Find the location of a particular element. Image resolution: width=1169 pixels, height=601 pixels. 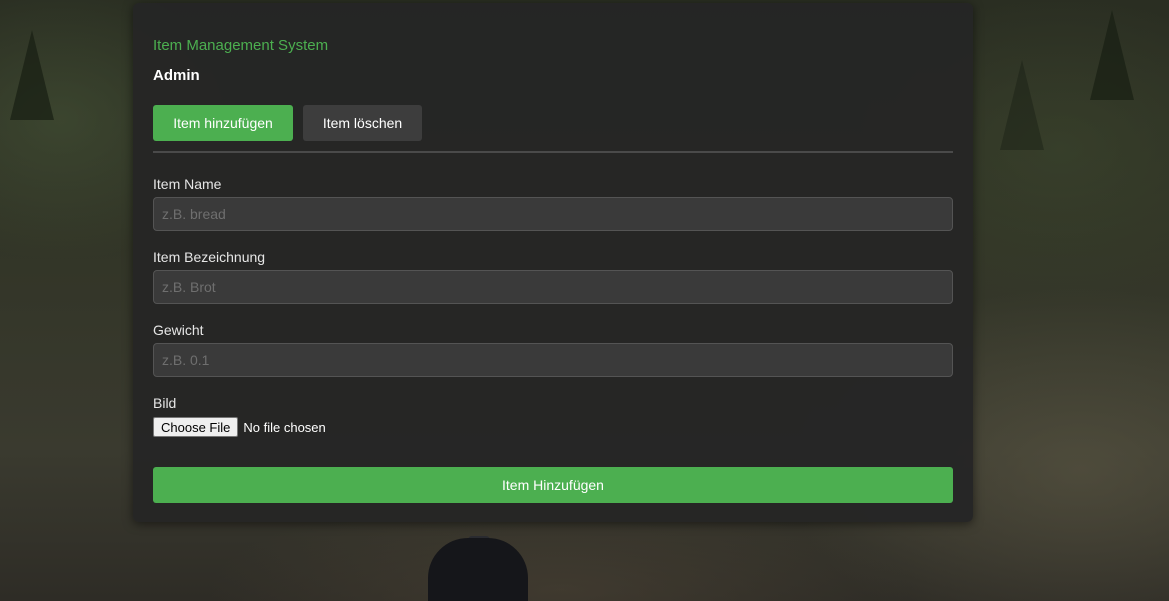

image-label: Bild is located at coordinates (165, 403).